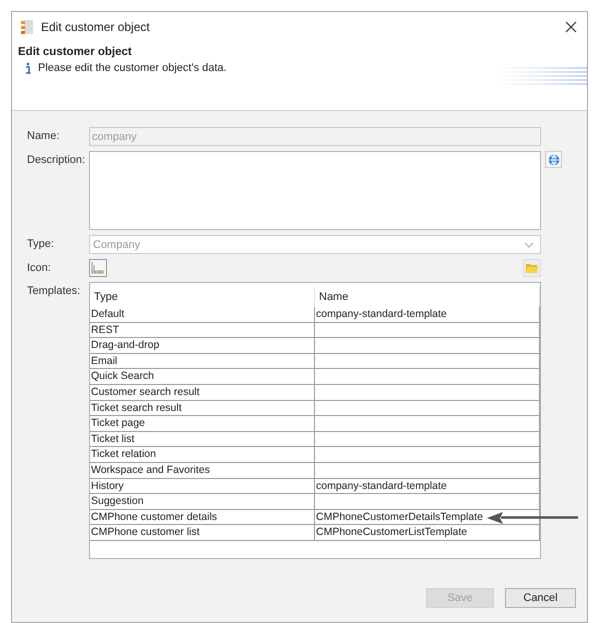 The width and height of the screenshot is (600, 623). Describe the element at coordinates (54, 290) in the screenshot. I see `field-label: Templates:` at that location.